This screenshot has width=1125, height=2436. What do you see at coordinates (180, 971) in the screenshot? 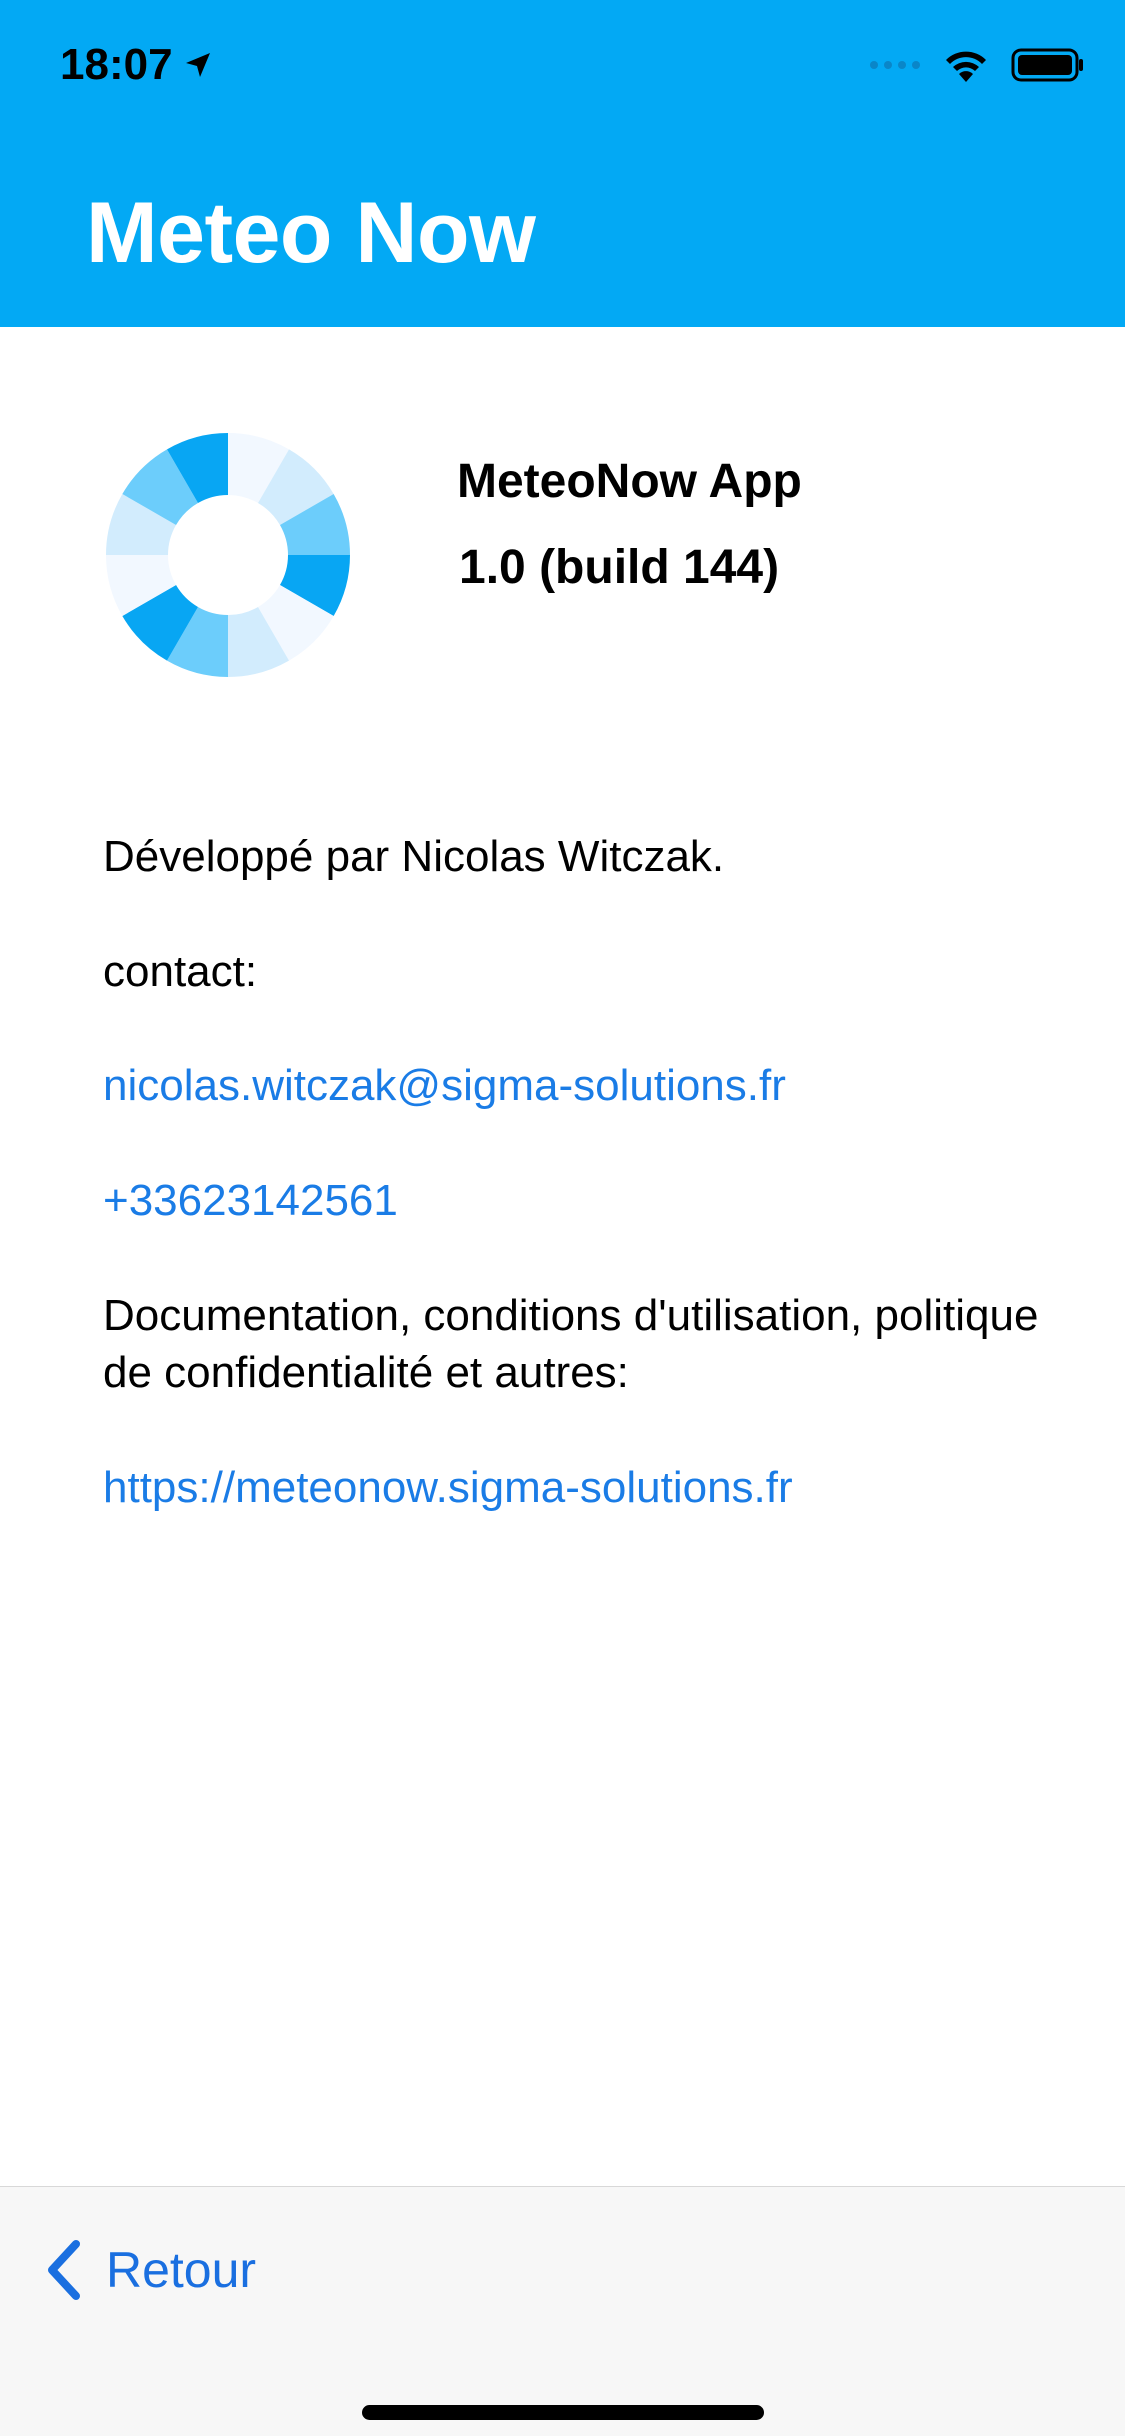
I see `contact-label: contact:` at bounding box center [180, 971].